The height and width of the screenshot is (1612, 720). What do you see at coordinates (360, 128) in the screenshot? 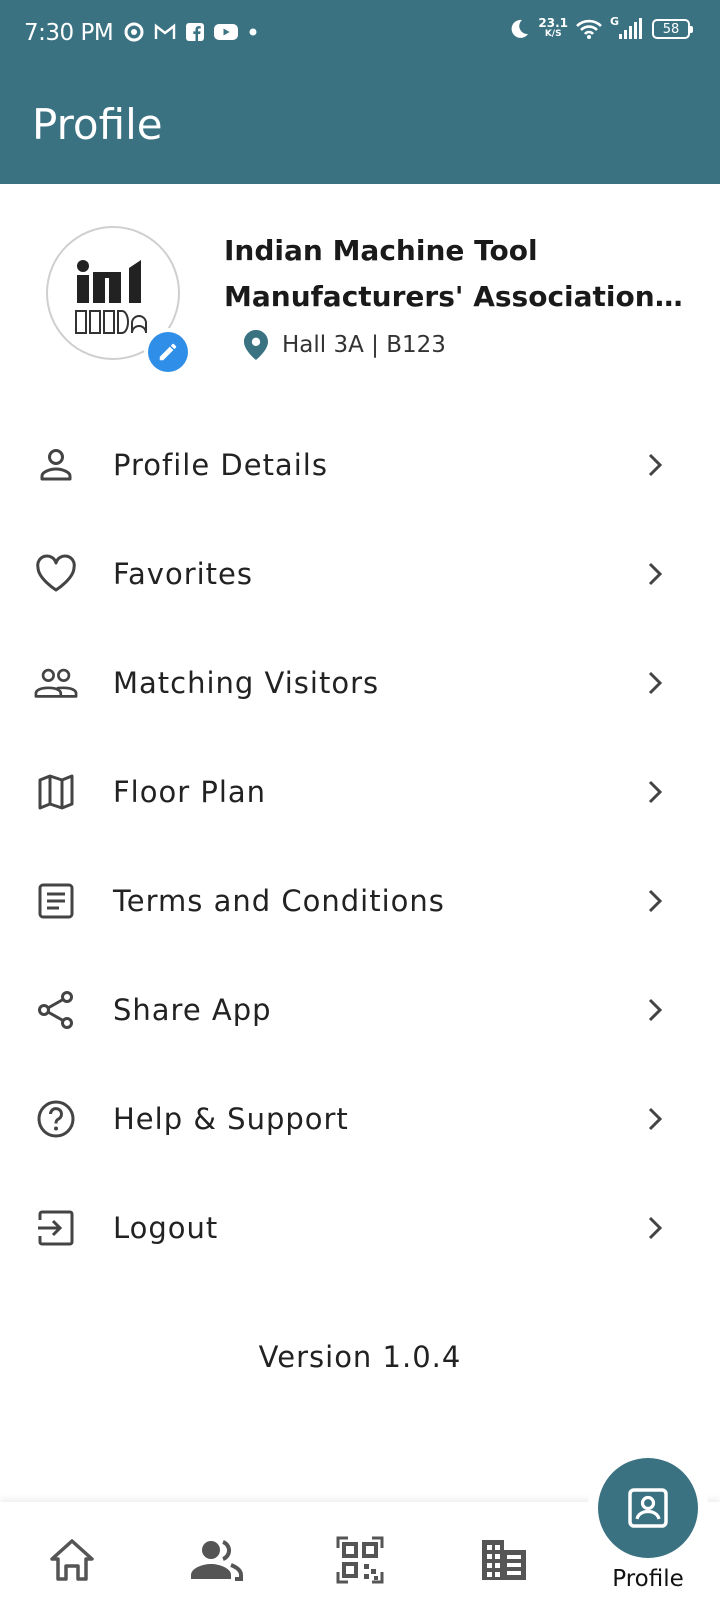
I see `app-bar: Profile` at bounding box center [360, 128].